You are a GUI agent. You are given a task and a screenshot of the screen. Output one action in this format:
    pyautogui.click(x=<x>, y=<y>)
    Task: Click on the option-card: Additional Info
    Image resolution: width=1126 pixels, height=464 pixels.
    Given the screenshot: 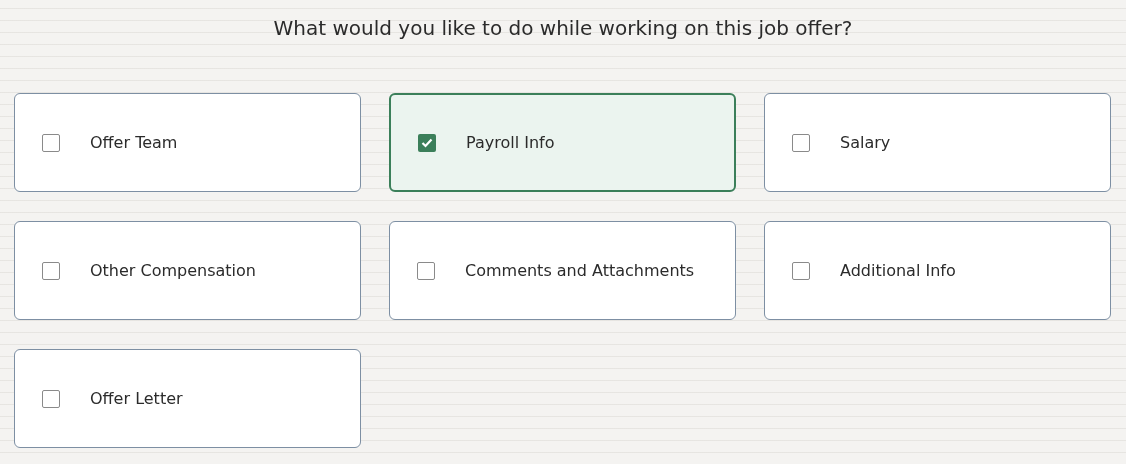 What is the action you would take?
    pyautogui.click(x=937, y=270)
    